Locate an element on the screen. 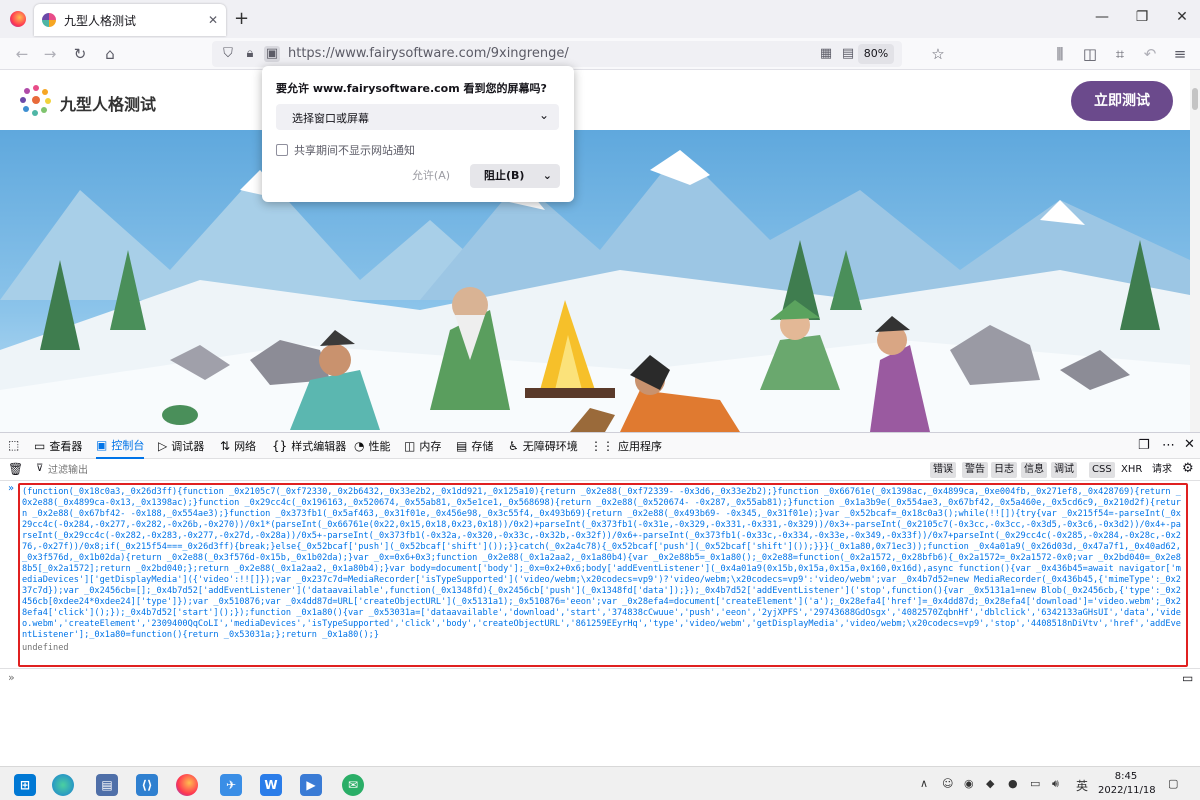  hide-notifications-label: 共享期间不显示网站通知 is located at coordinates (354, 150).